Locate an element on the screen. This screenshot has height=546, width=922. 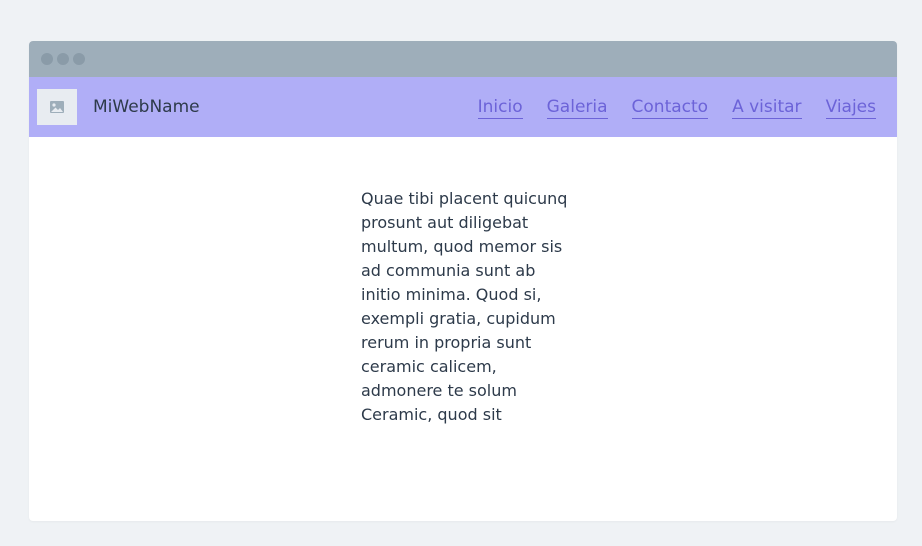
nav-link-a-visitar: A visitar is located at coordinates (767, 107).